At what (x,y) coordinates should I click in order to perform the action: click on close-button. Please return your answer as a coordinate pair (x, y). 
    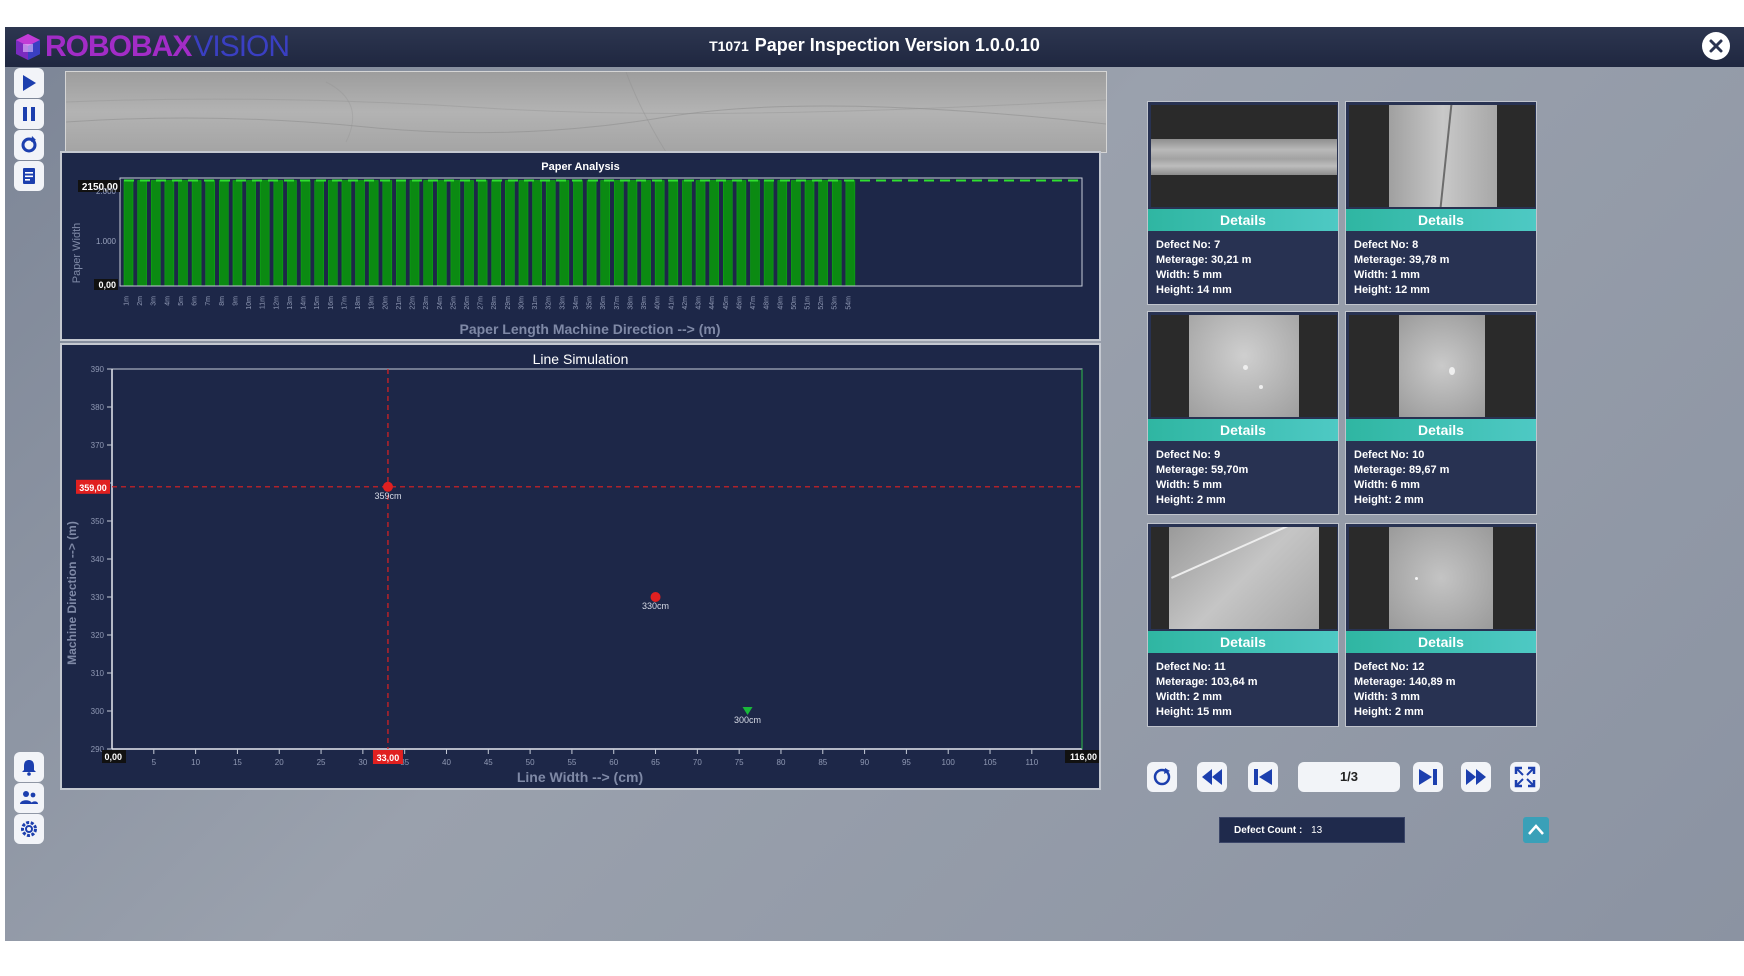
    Looking at the image, I should click on (1716, 46).